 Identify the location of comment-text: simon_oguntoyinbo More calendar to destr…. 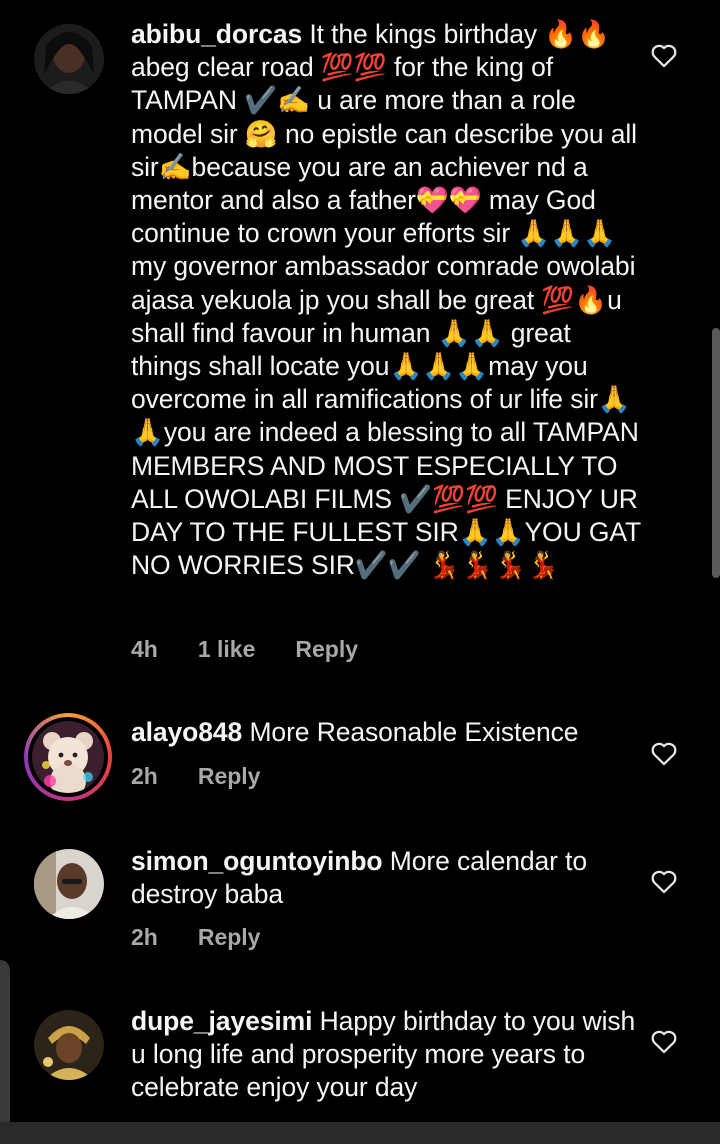
(386, 878).